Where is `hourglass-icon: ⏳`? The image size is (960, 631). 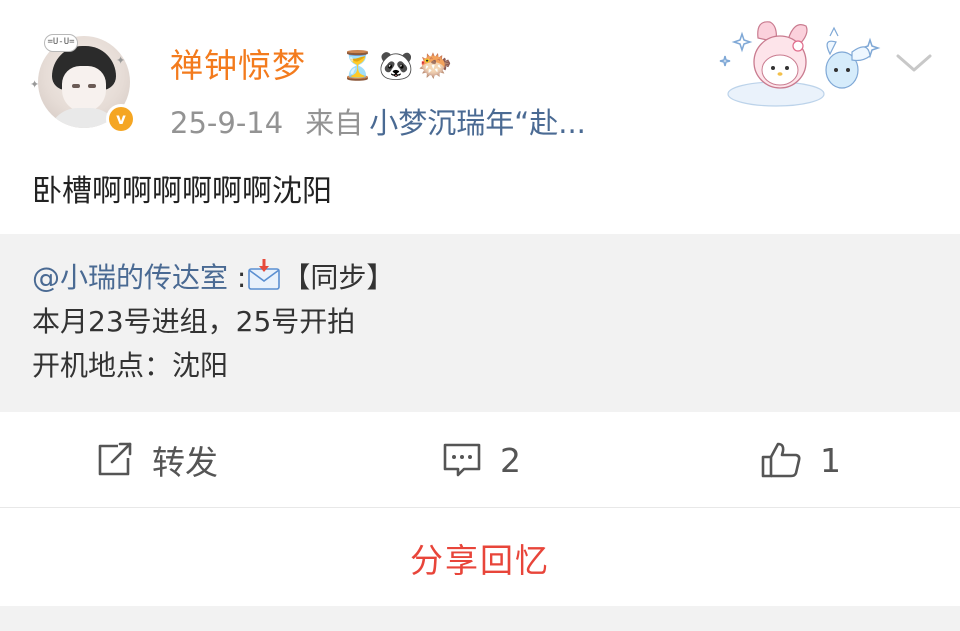 hourglass-icon: ⏳ is located at coordinates (357, 65).